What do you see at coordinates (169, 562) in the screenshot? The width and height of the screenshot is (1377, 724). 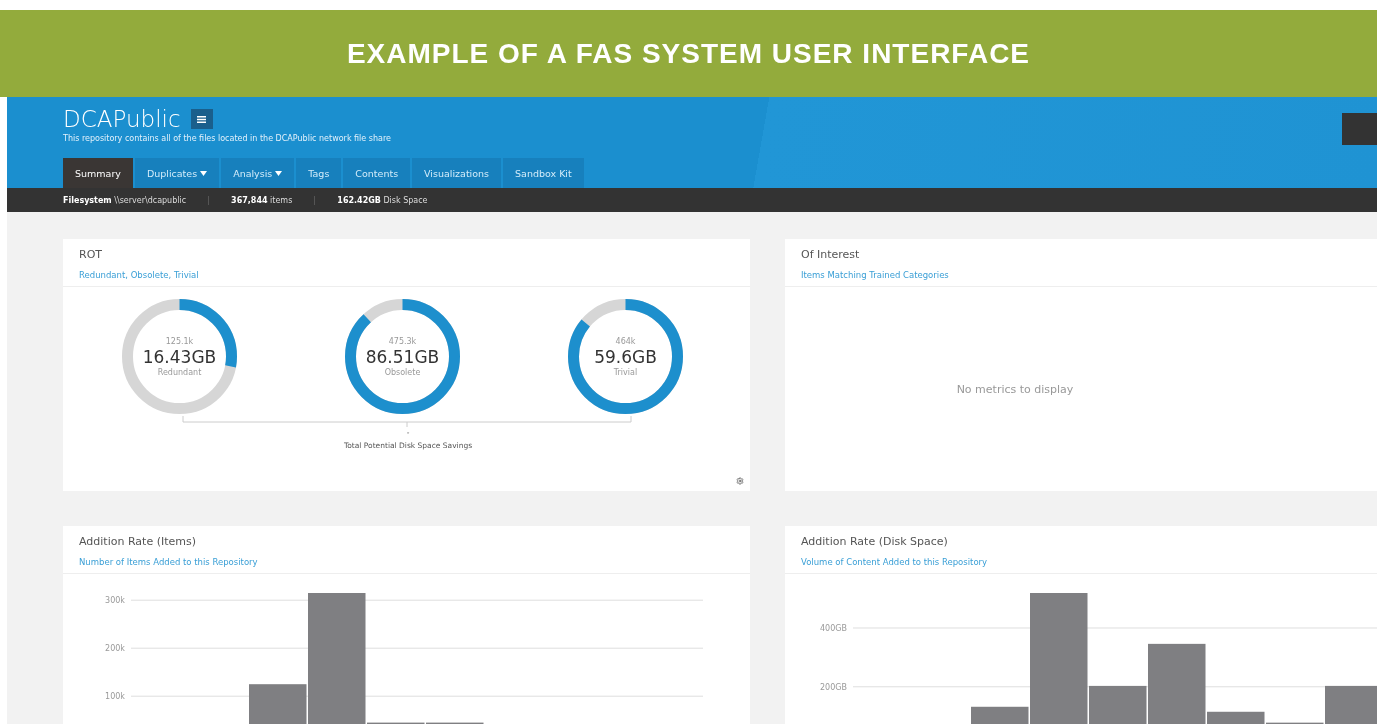 I see `card-subtitle: Number of Items Added to this Repository` at bounding box center [169, 562].